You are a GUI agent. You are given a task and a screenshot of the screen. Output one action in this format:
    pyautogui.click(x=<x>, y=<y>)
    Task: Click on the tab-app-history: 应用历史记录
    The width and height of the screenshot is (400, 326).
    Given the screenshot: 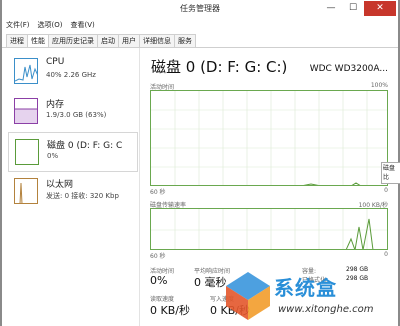 What is the action you would take?
    pyautogui.click(x=73, y=40)
    